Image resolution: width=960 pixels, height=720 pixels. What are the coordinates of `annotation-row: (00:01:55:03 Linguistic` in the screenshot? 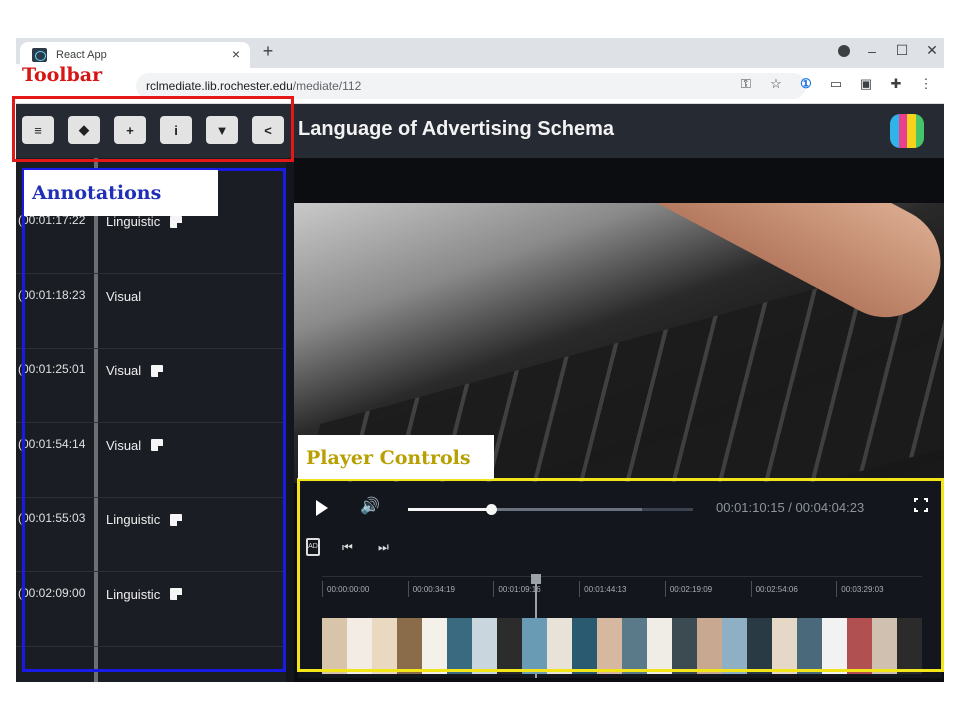 It's located at (151, 535).